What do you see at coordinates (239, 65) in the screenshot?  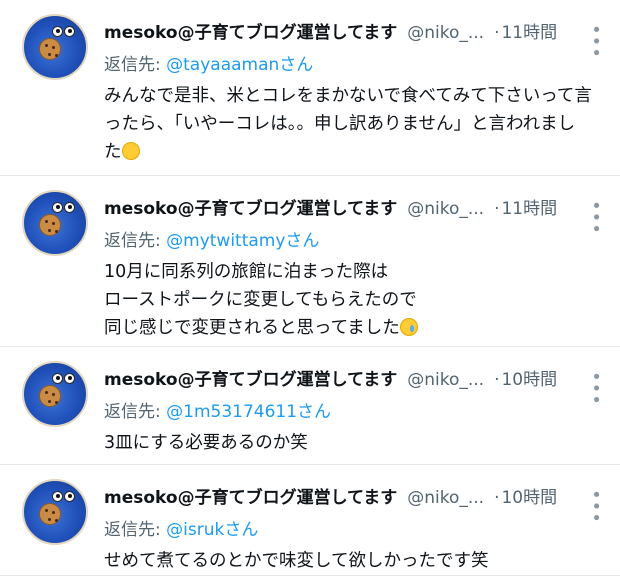 I see `reply-mention: @tayaaamanさん` at bounding box center [239, 65].